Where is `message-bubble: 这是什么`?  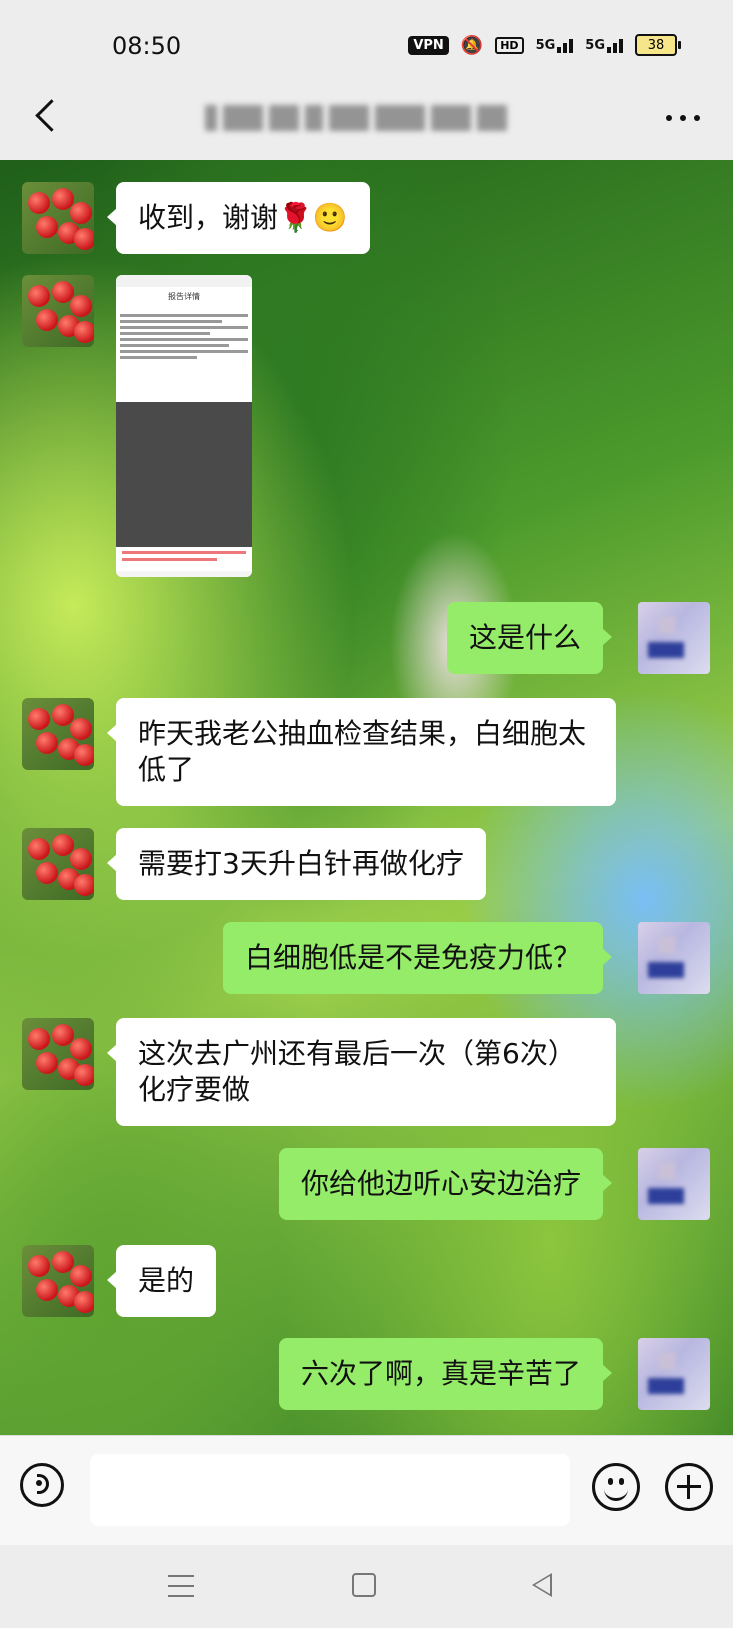 message-bubble: 这是什么 is located at coordinates (529, 638).